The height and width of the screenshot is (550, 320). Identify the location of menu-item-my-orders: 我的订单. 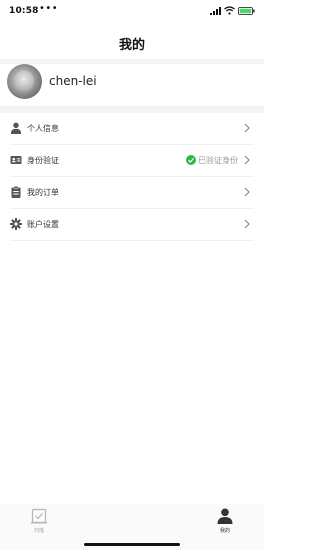
(132, 193).